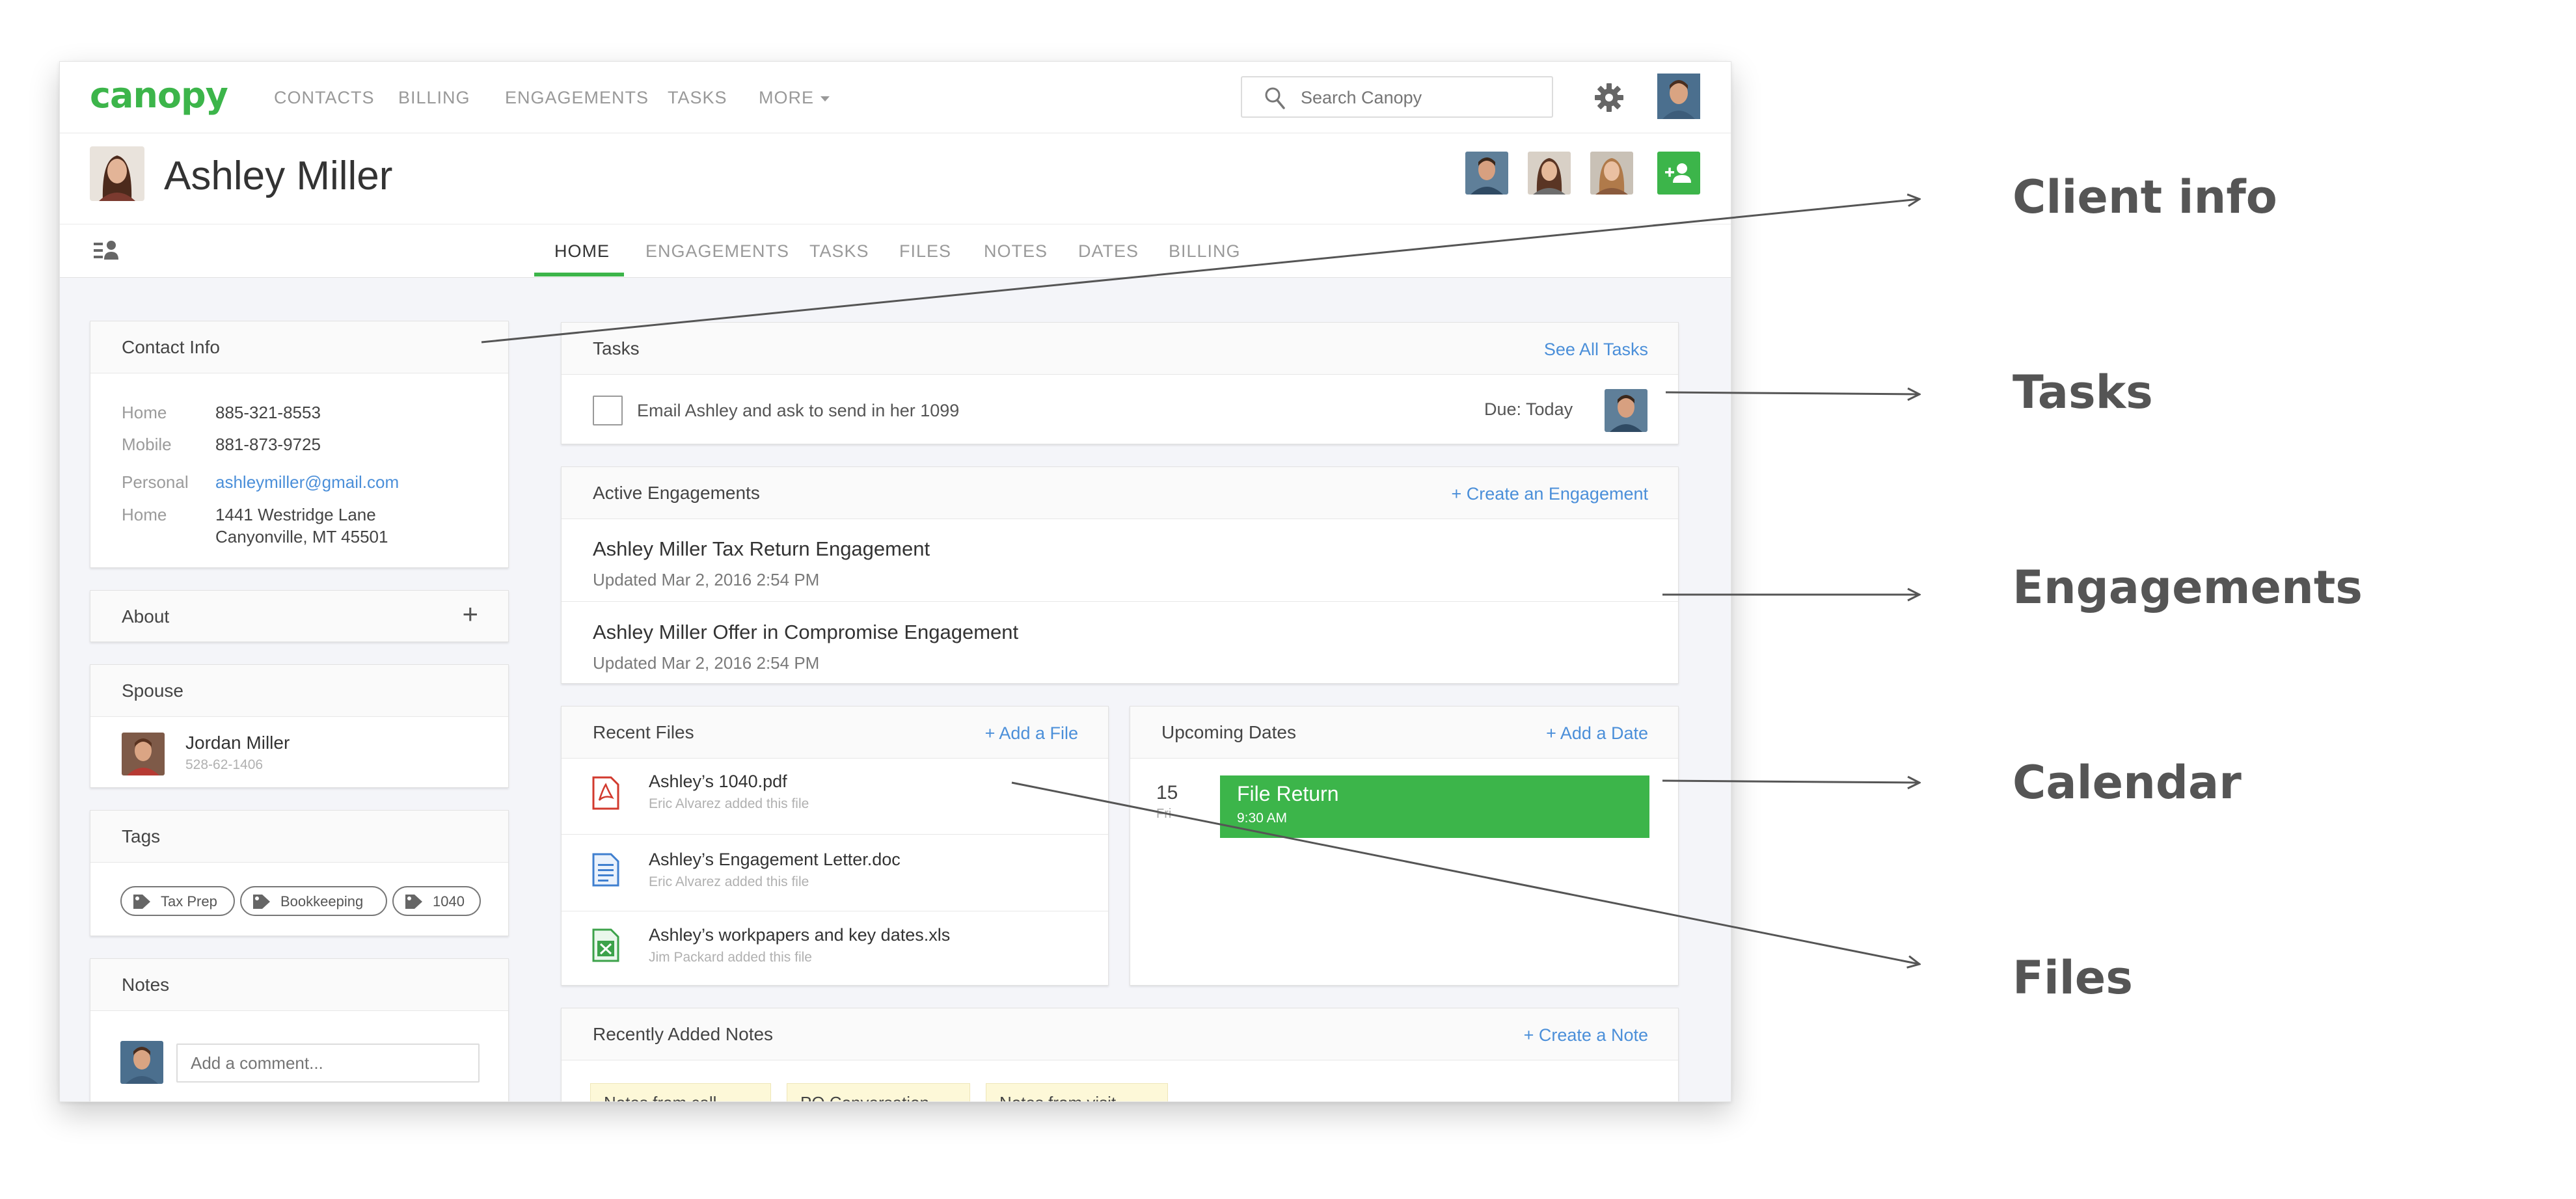 The height and width of the screenshot is (1199, 2576). Describe the element at coordinates (299, 1029) in the screenshot. I see `notes-card: Notes` at that location.